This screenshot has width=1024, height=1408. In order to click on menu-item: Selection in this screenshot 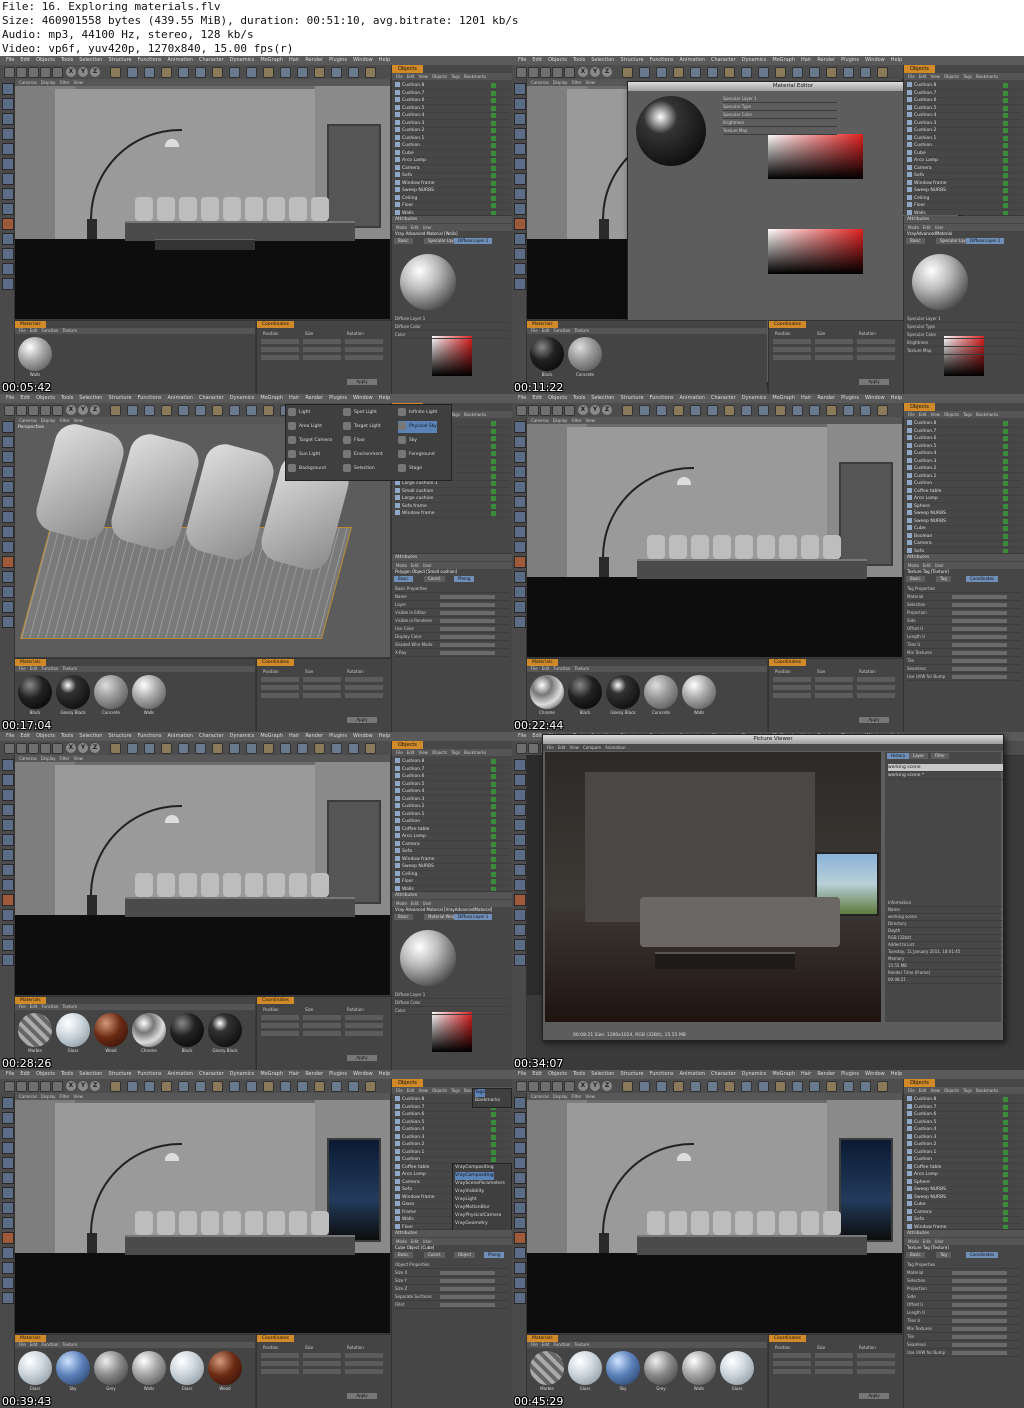, I will do `click(602, 60)`.